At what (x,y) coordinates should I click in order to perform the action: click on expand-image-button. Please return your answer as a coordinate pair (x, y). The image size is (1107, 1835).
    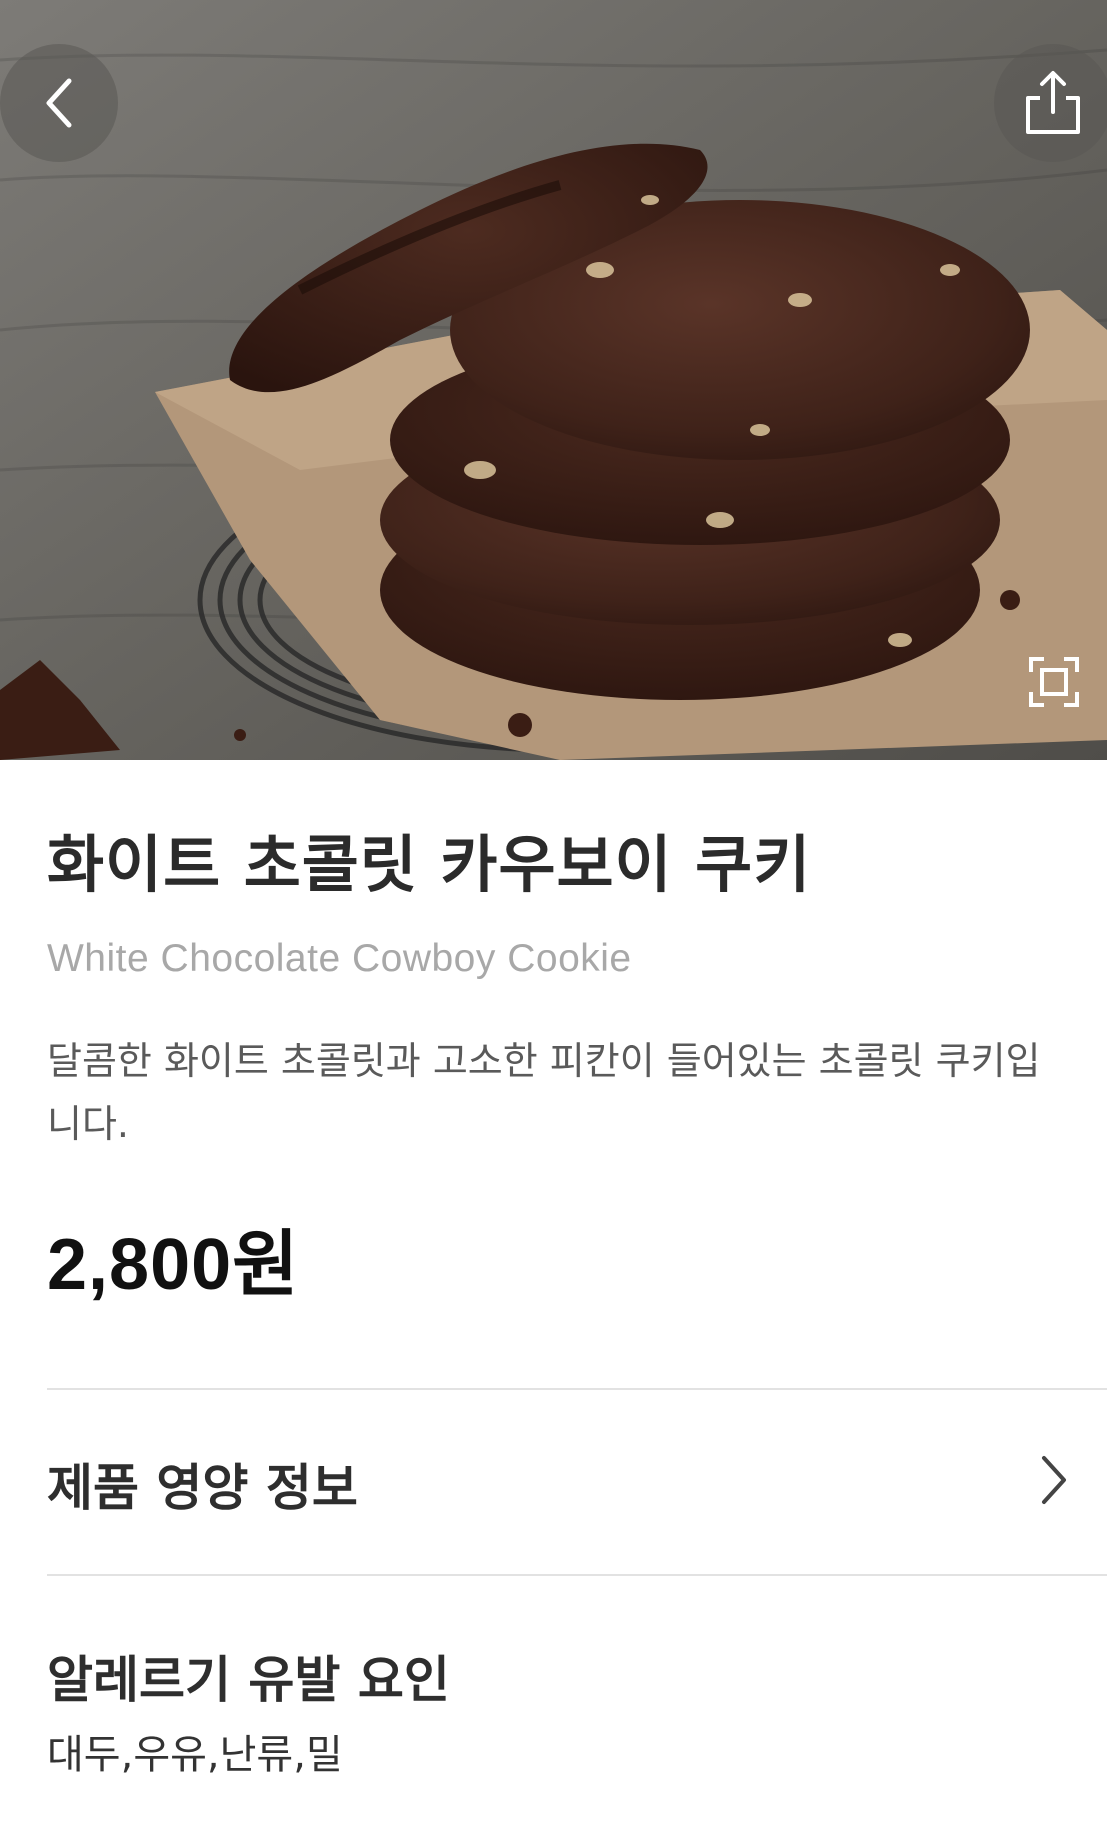
    Looking at the image, I should click on (1054, 682).